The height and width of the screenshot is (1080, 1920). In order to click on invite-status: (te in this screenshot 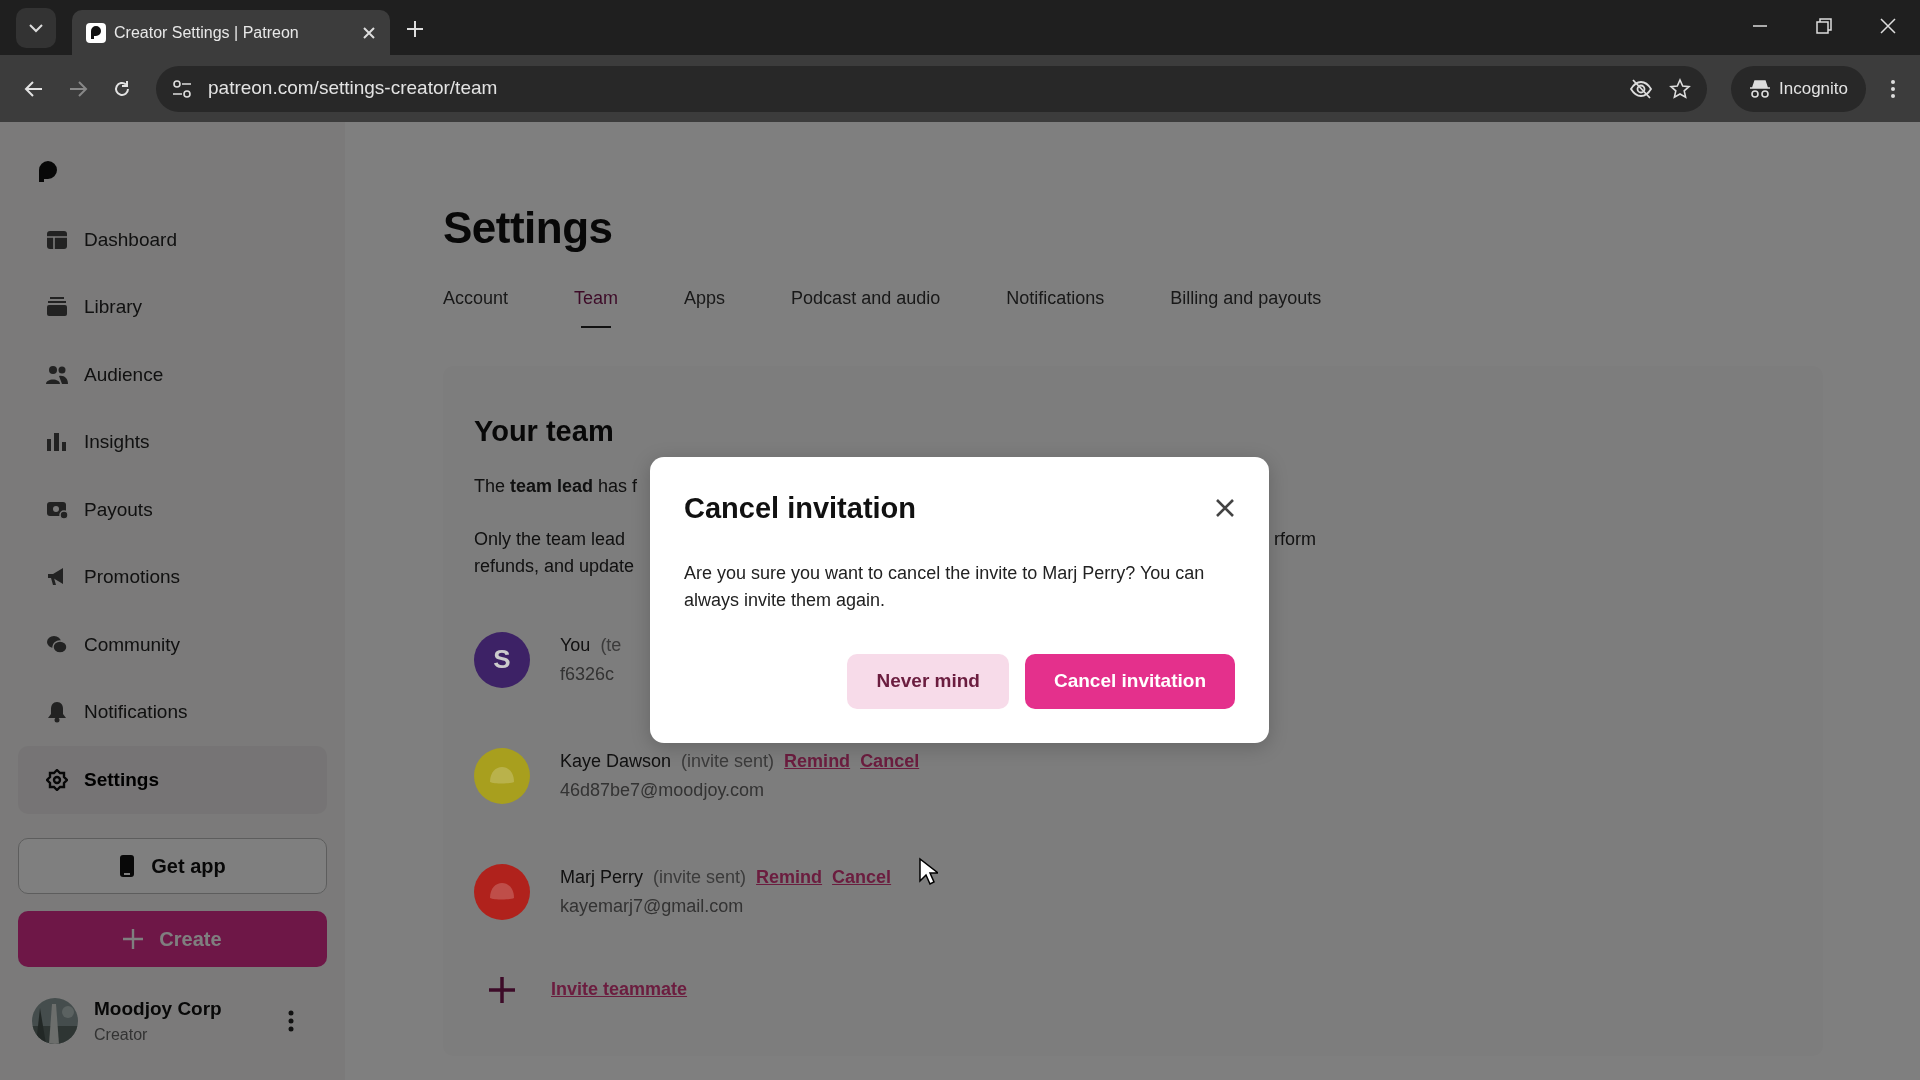, I will do `click(611, 645)`.